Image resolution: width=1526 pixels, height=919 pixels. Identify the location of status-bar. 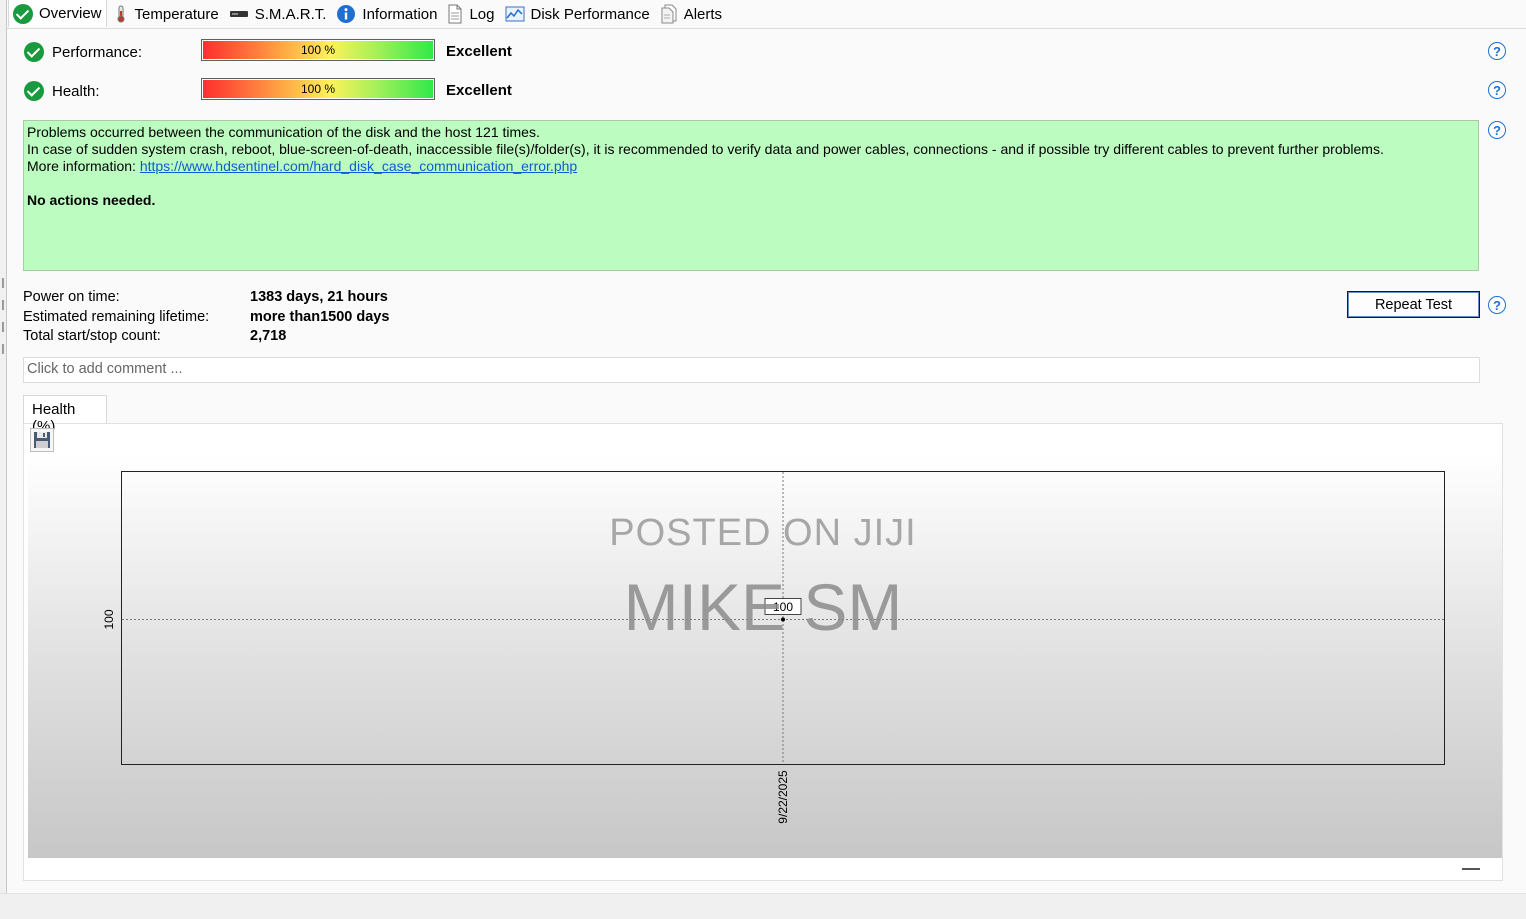
(763, 906).